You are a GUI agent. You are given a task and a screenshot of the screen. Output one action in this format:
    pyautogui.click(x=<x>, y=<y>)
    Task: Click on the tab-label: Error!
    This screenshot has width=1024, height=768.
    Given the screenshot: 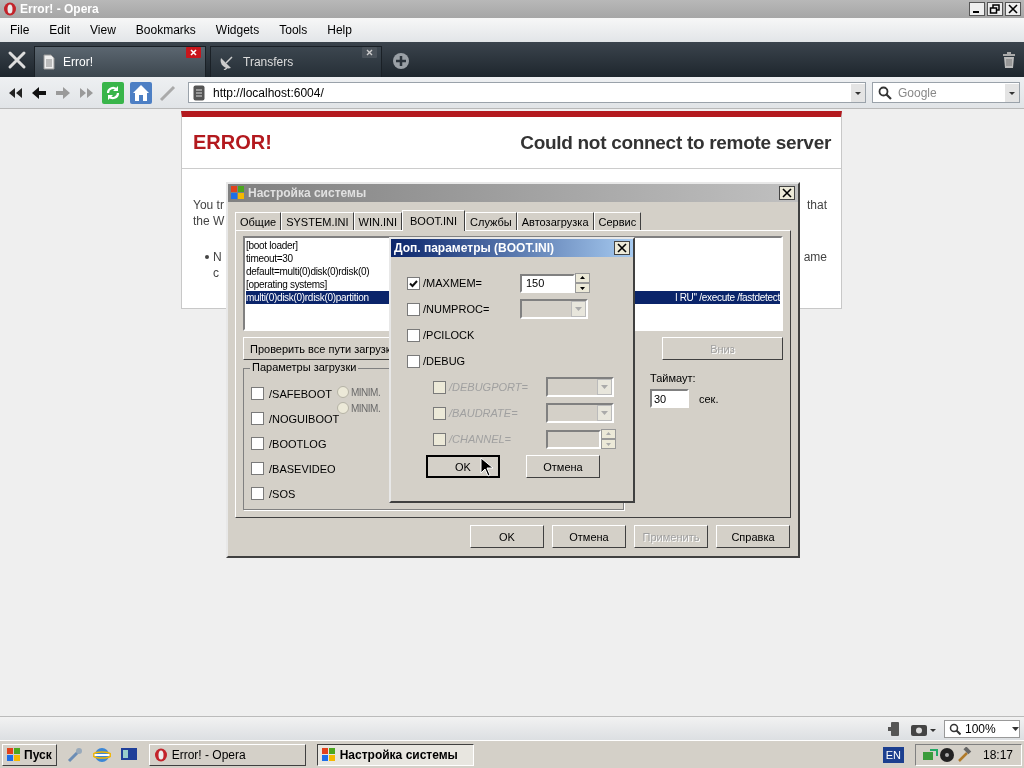 What is the action you would take?
    pyautogui.click(x=78, y=62)
    